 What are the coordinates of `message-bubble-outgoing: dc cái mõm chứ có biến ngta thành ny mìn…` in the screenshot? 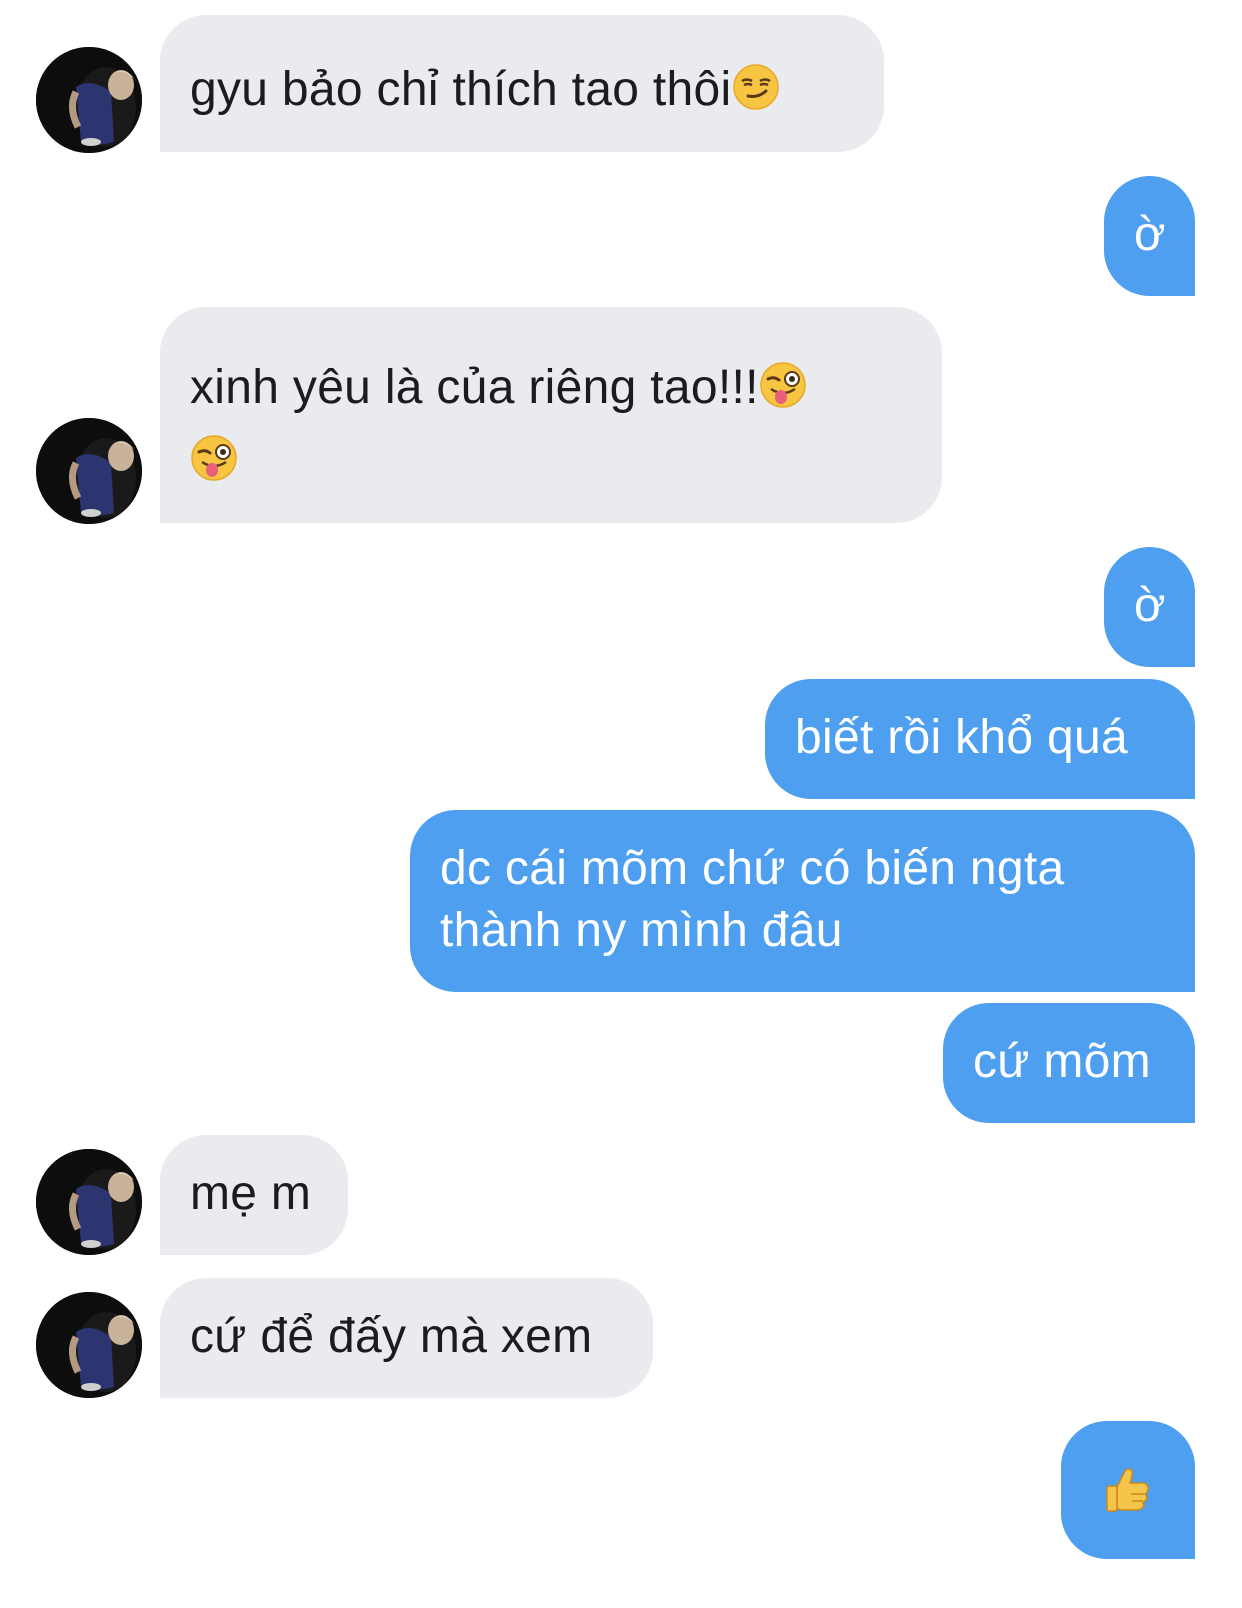 It's located at (802, 901).